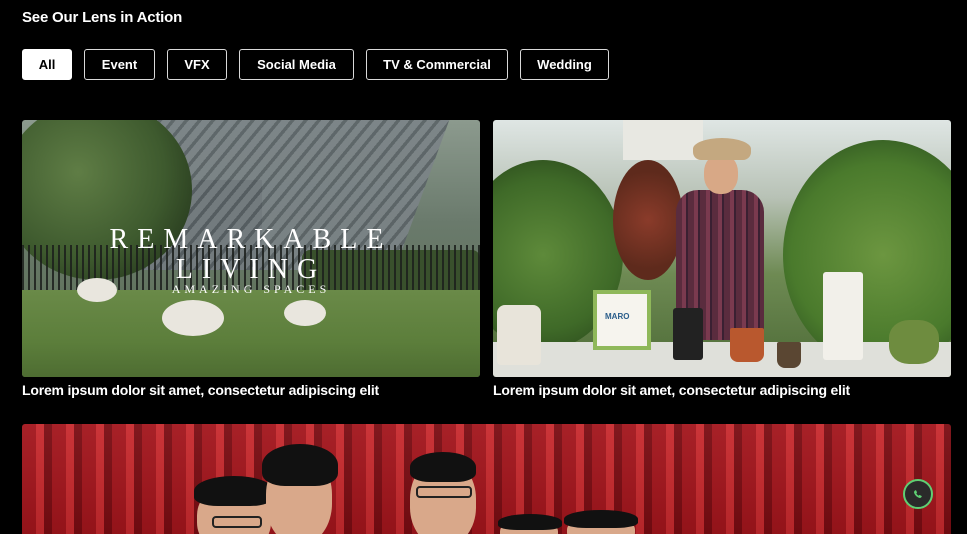 The width and height of the screenshot is (967, 534). Describe the element at coordinates (197, 64) in the screenshot. I see `filter-vfx: VFX` at that location.